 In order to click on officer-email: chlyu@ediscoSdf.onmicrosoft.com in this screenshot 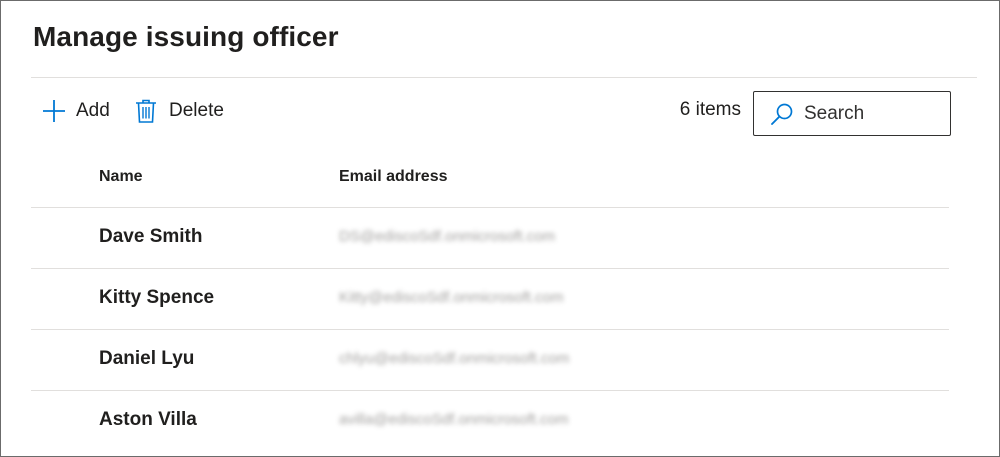, I will do `click(454, 358)`.